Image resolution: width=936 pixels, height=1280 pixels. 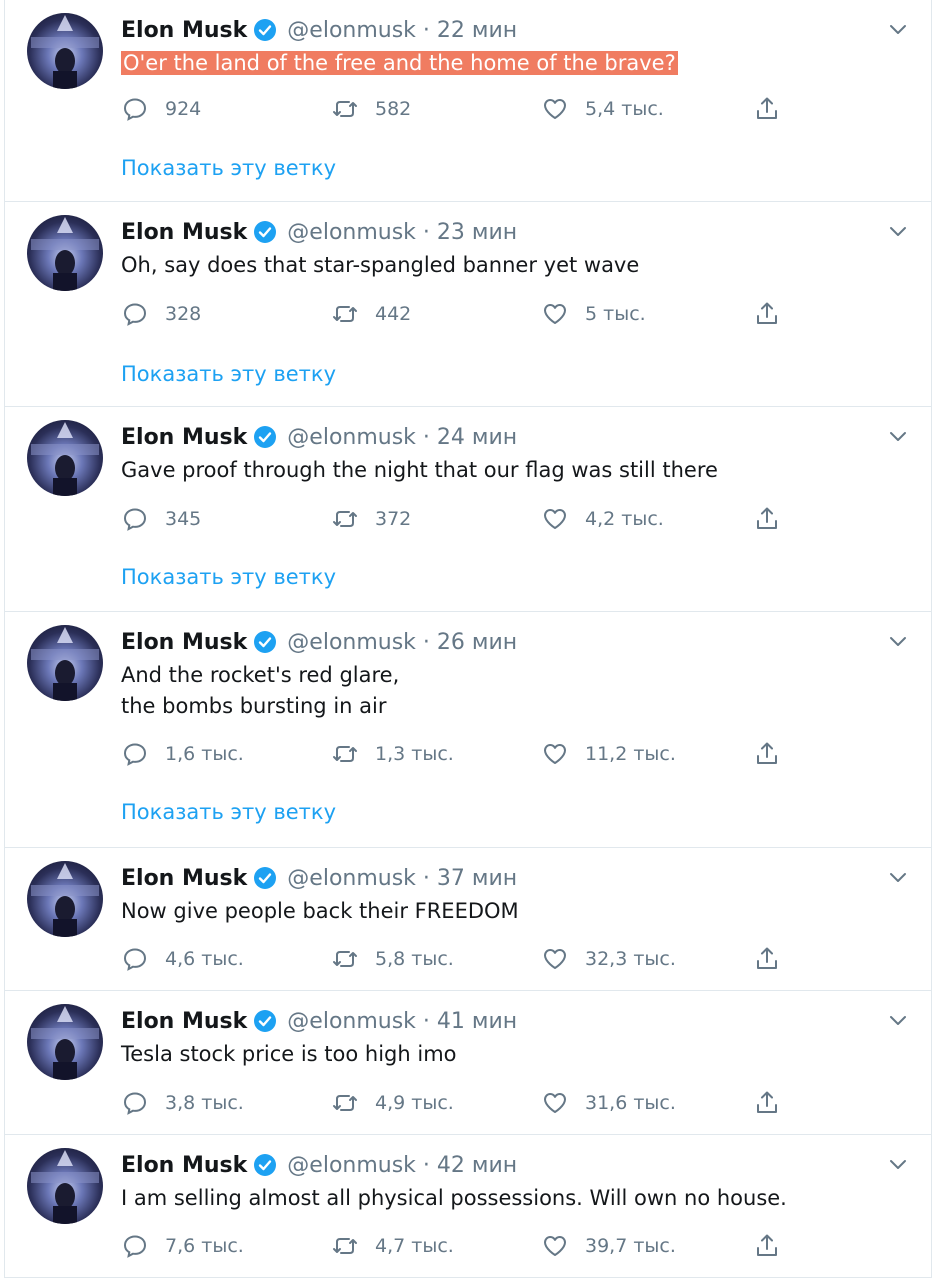 What do you see at coordinates (371, 314) in the screenshot?
I see `retweet-button: 442` at bounding box center [371, 314].